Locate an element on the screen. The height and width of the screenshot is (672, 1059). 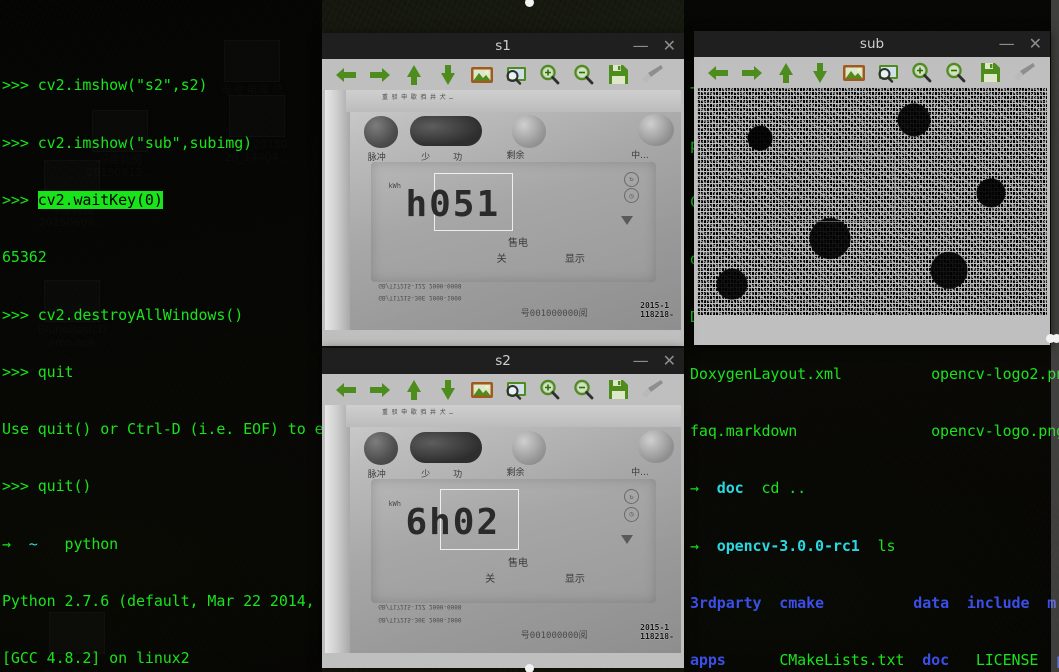
titlebar-s1: s1 — ✕ is located at coordinates (503, 46).